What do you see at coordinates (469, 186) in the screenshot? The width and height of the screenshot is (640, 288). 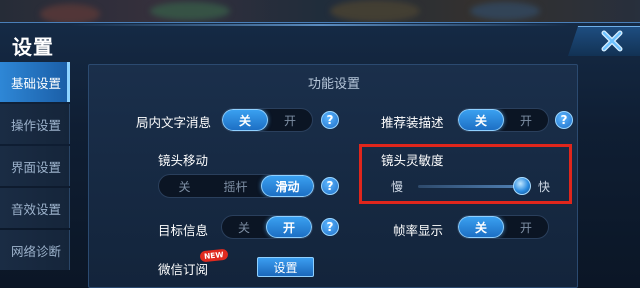 I see `camera-sensitivity-slider-track` at bounding box center [469, 186].